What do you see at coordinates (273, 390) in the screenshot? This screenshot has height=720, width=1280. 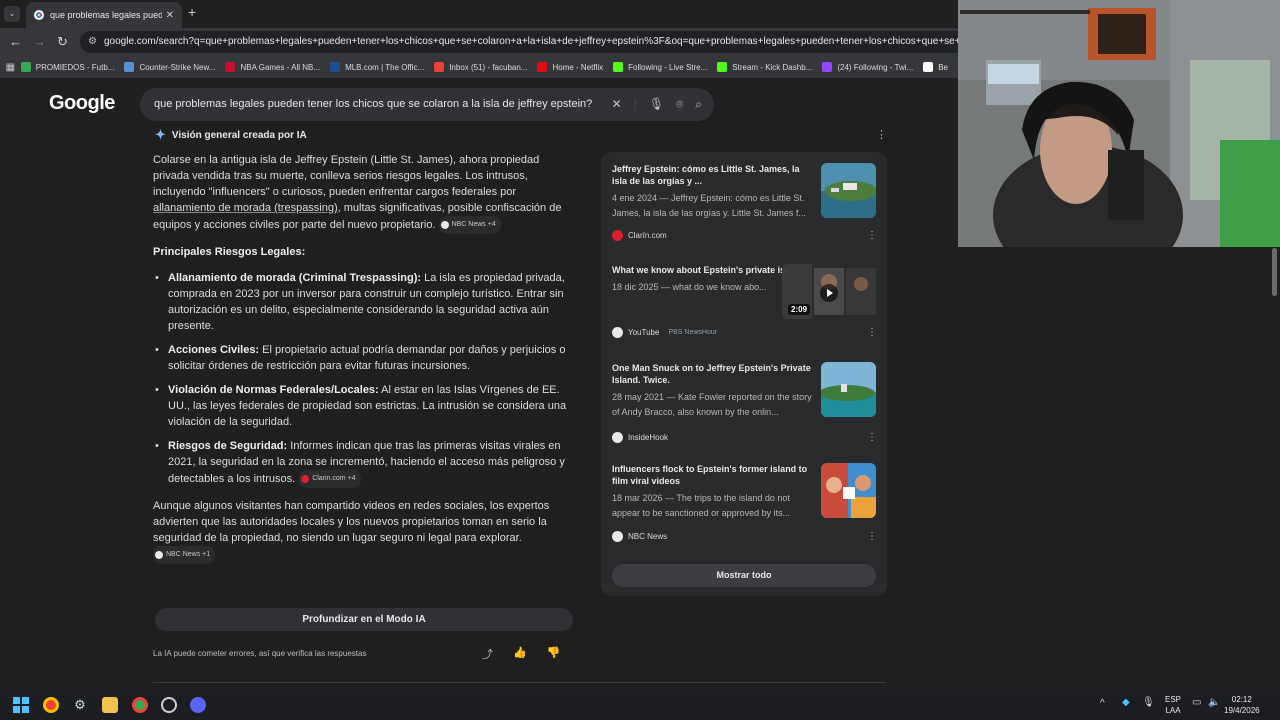 I see `risk-title: Violación de Normas Federales/Locales:` at bounding box center [273, 390].